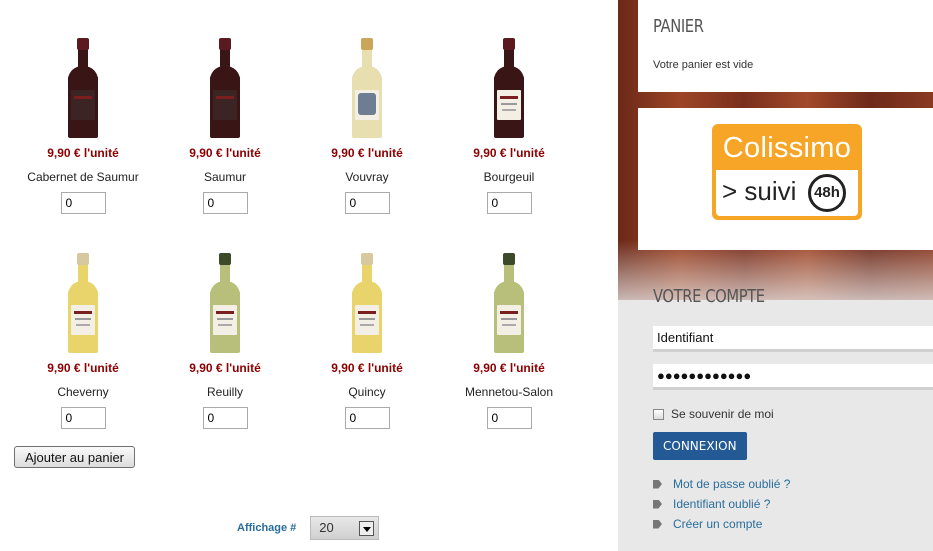 The image size is (933, 551). I want to click on link-label: Créer un compte, so click(717, 524).